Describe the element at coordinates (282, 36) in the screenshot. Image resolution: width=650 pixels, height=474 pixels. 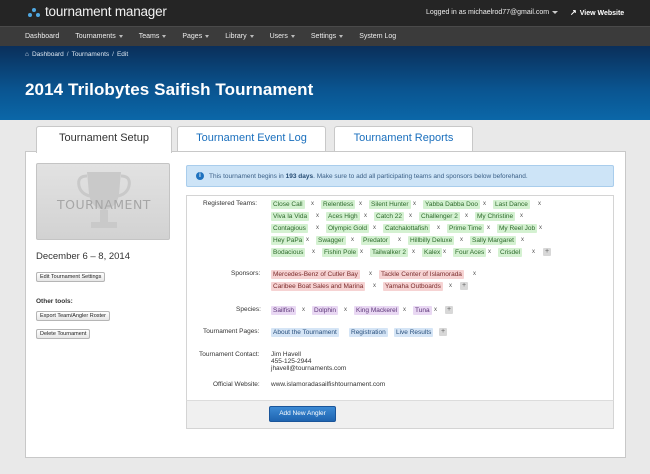
I see `nav-users: Users` at that location.